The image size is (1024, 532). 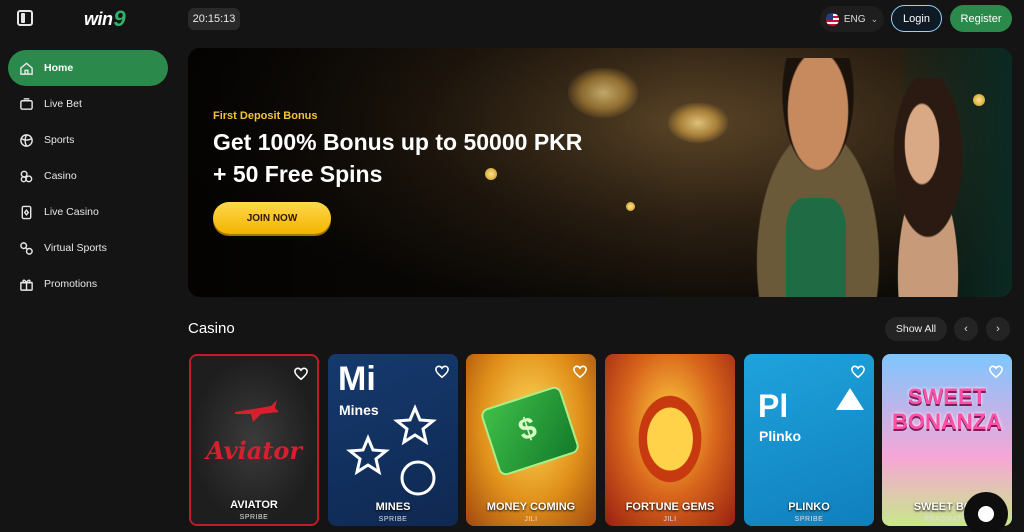 I want to click on game-card-aviator: Aviator AVIATOR SPRIBE, so click(x=254, y=440).